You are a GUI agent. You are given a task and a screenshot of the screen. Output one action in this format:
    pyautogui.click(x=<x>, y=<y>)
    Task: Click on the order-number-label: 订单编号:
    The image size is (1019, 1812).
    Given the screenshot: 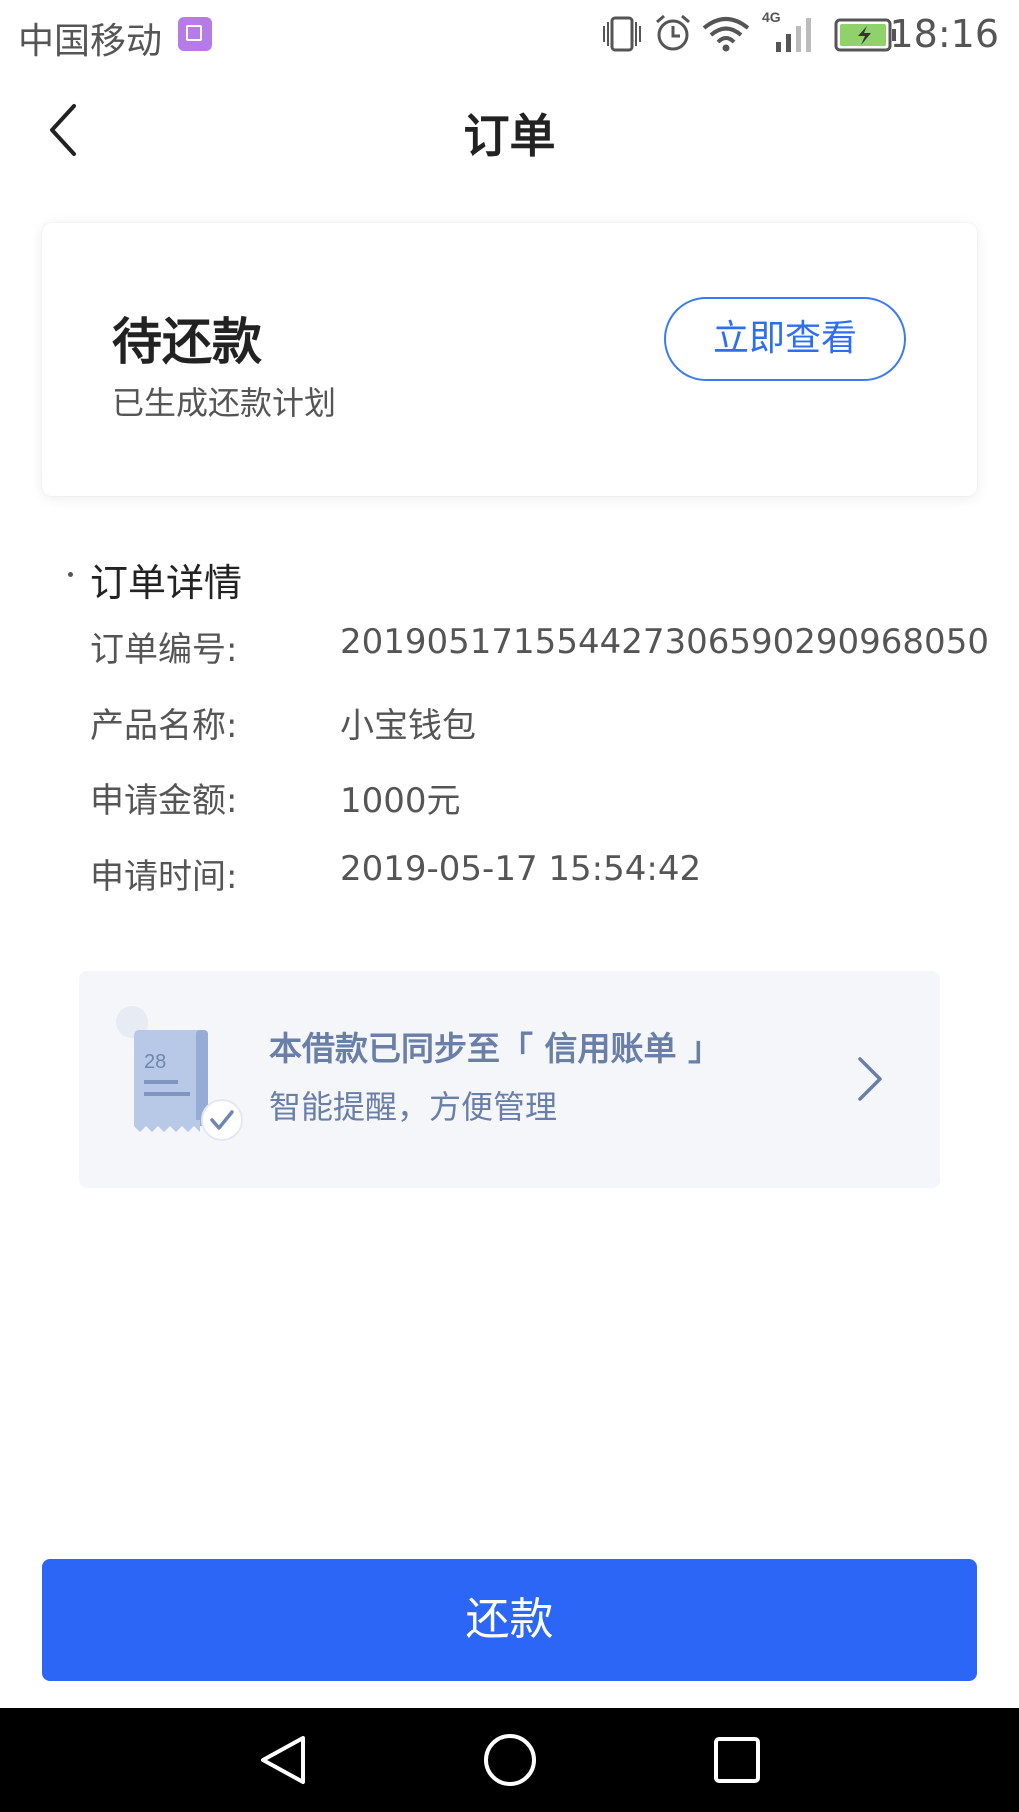 What is the action you would take?
    pyautogui.click(x=164, y=650)
    